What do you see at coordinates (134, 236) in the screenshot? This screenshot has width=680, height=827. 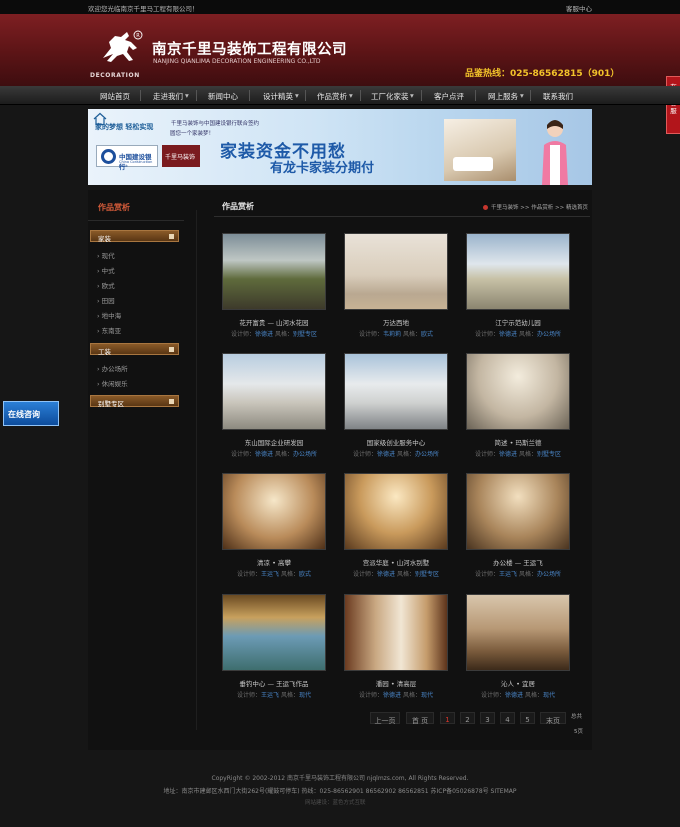 I see `category-home: 家装` at bounding box center [134, 236].